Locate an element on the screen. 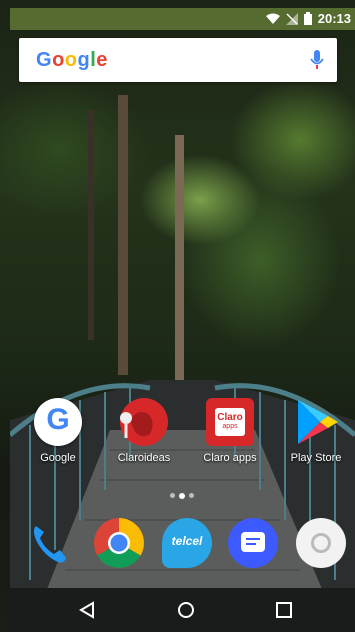 This screenshot has height=632, width=355. back-icon is located at coordinates (88, 610).